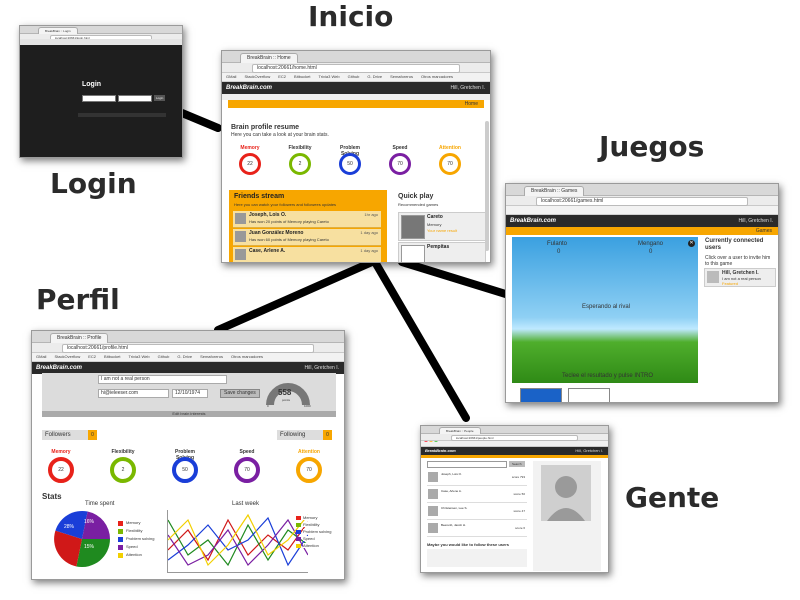  What do you see at coordinates (756, 221) in the screenshot?
I see `games-user: Hill, Gretchen I.` at bounding box center [756, 221].